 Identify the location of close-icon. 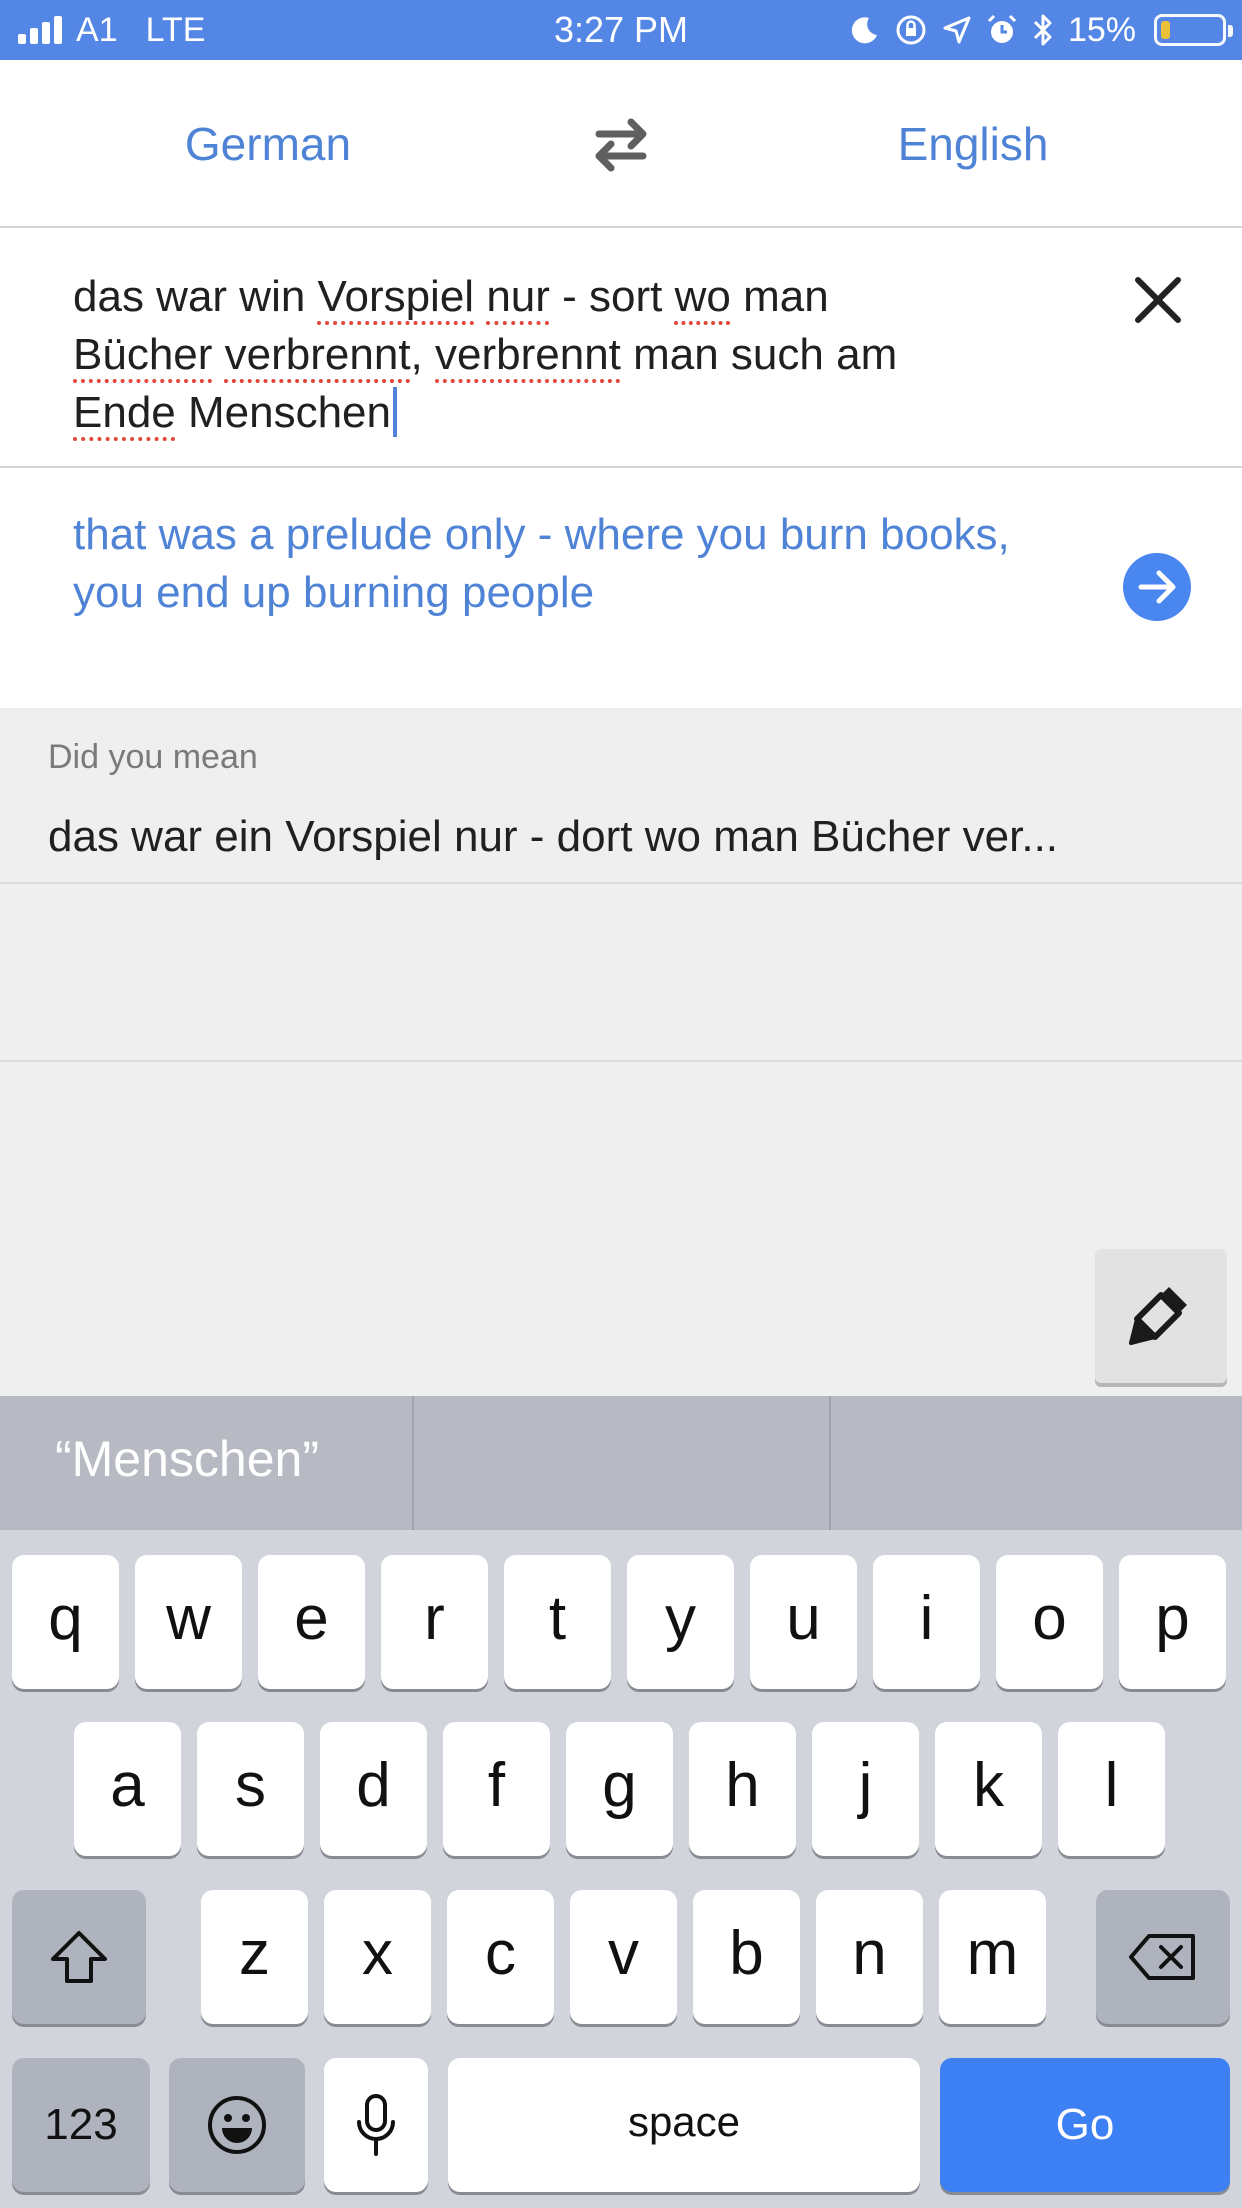
(1158, 300).